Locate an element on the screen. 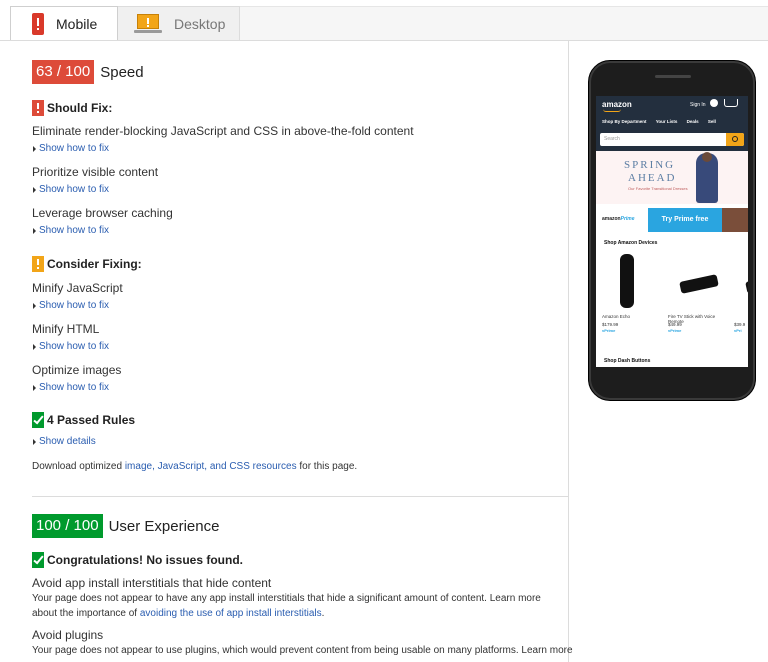  search-icon is located at coordinates (735, 139).